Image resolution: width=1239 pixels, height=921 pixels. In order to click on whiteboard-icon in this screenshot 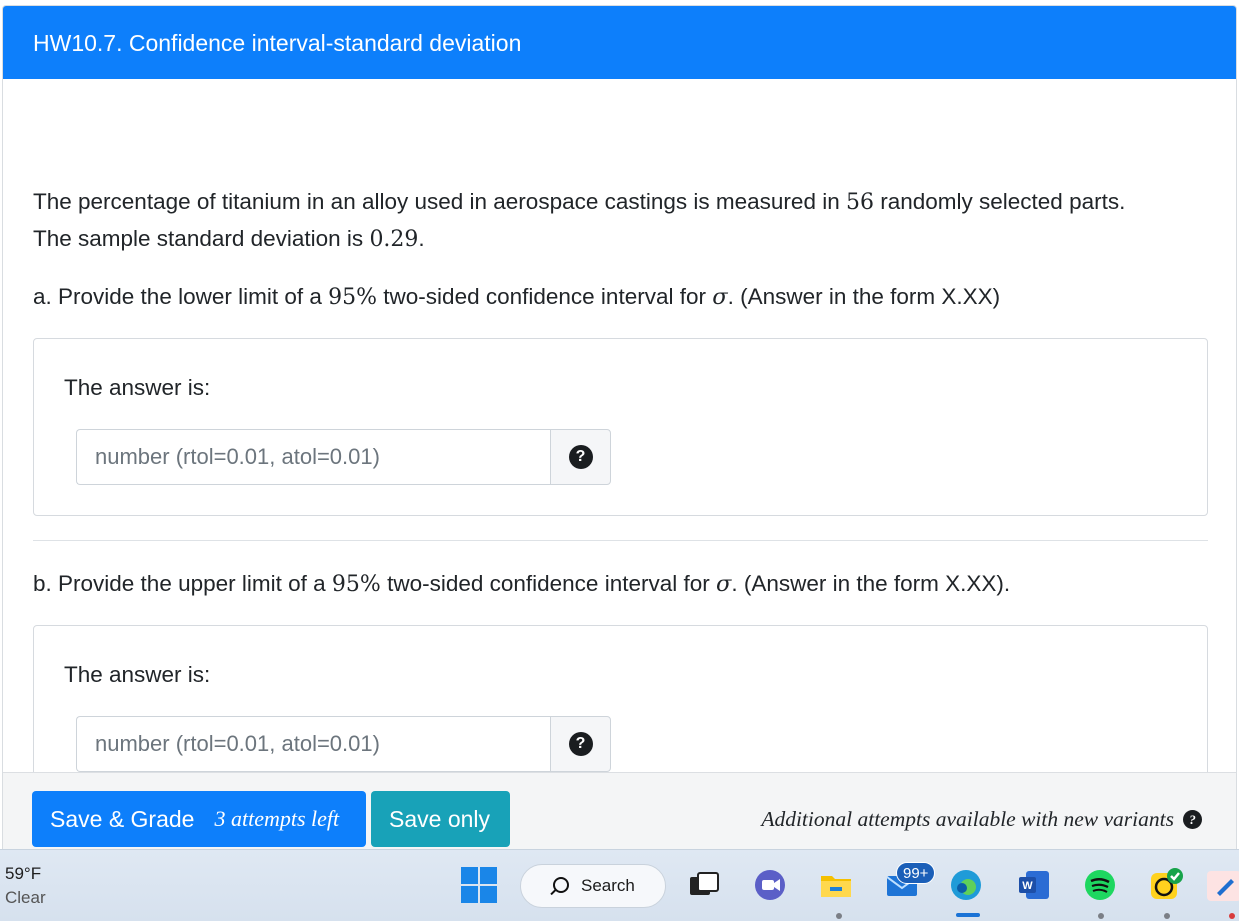, I will do `click(1222, 885)`.